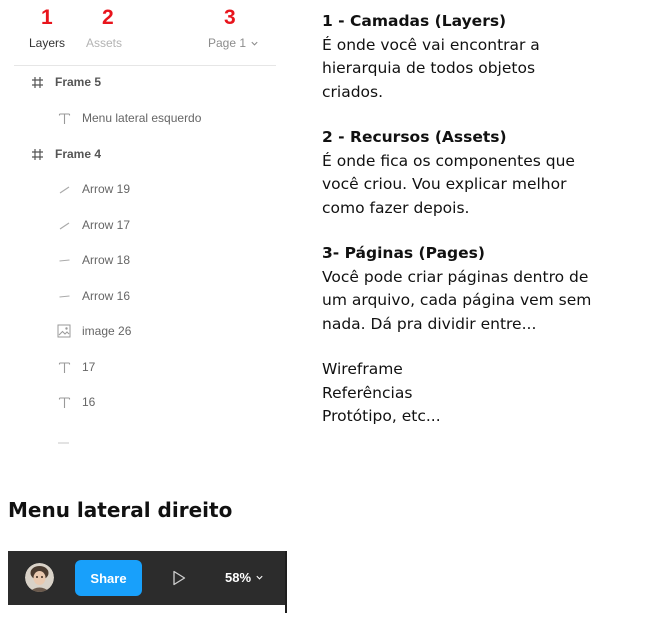  I want to click on panel-tabs: Layers Assets Page 1, so click(138, 46).